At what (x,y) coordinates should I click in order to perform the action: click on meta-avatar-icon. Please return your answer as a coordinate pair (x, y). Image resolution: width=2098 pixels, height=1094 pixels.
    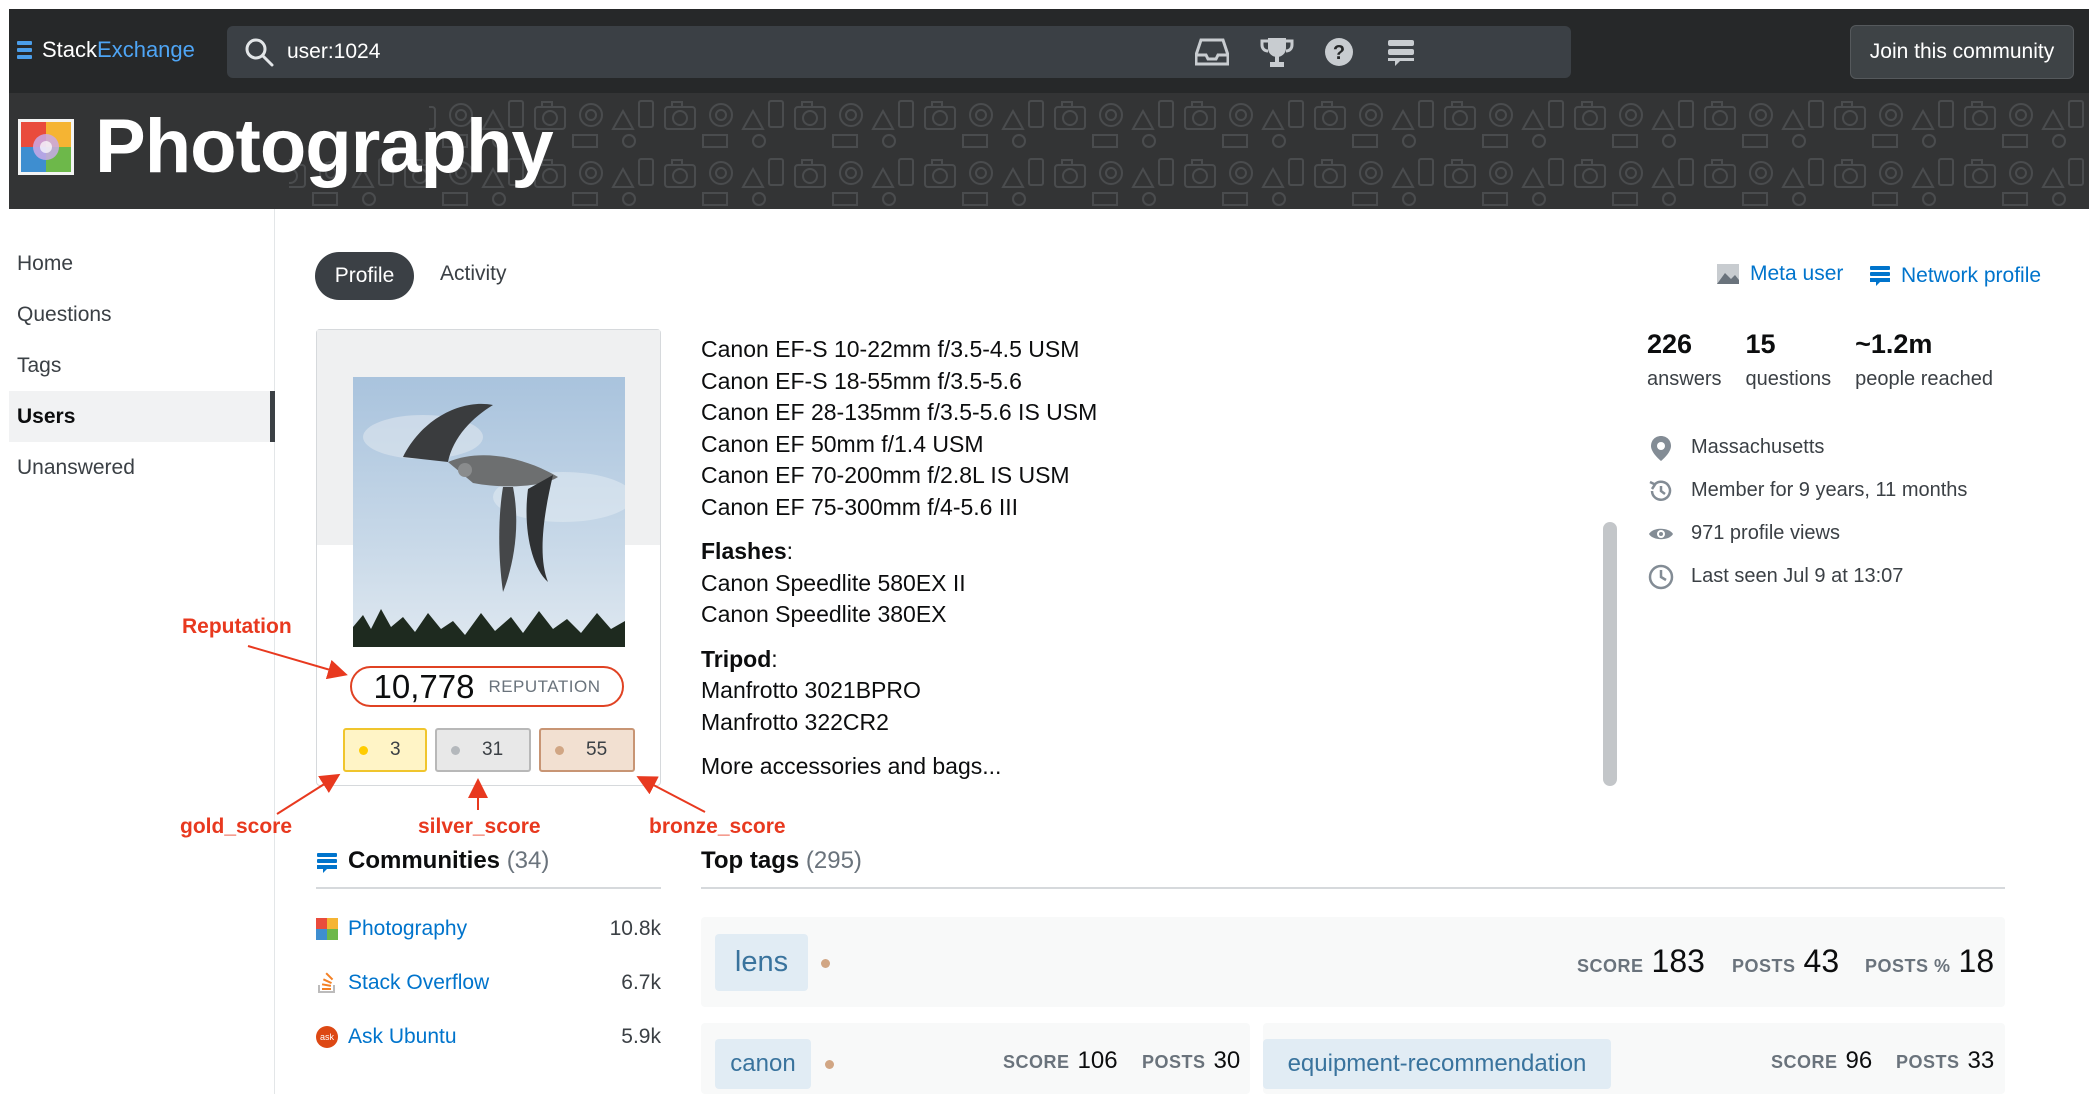
    Looking at the image, I should click on (1728, 274).